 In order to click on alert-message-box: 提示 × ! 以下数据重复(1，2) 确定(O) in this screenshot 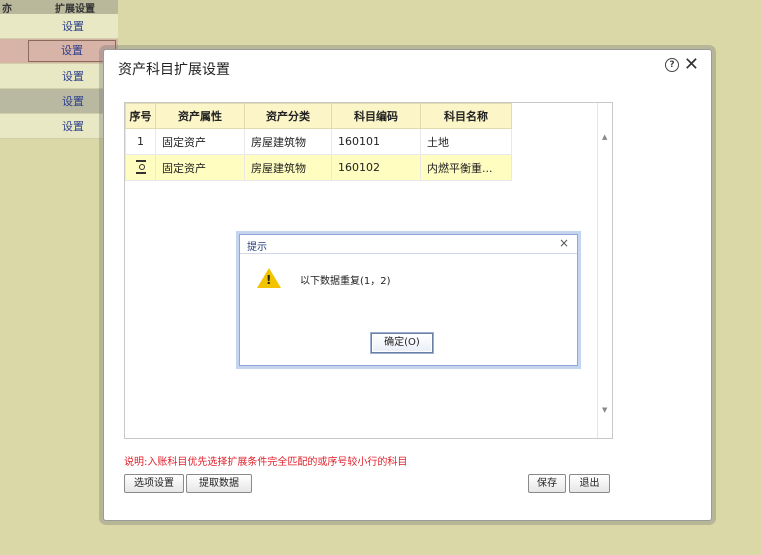, I will do `click(408, 300)`.